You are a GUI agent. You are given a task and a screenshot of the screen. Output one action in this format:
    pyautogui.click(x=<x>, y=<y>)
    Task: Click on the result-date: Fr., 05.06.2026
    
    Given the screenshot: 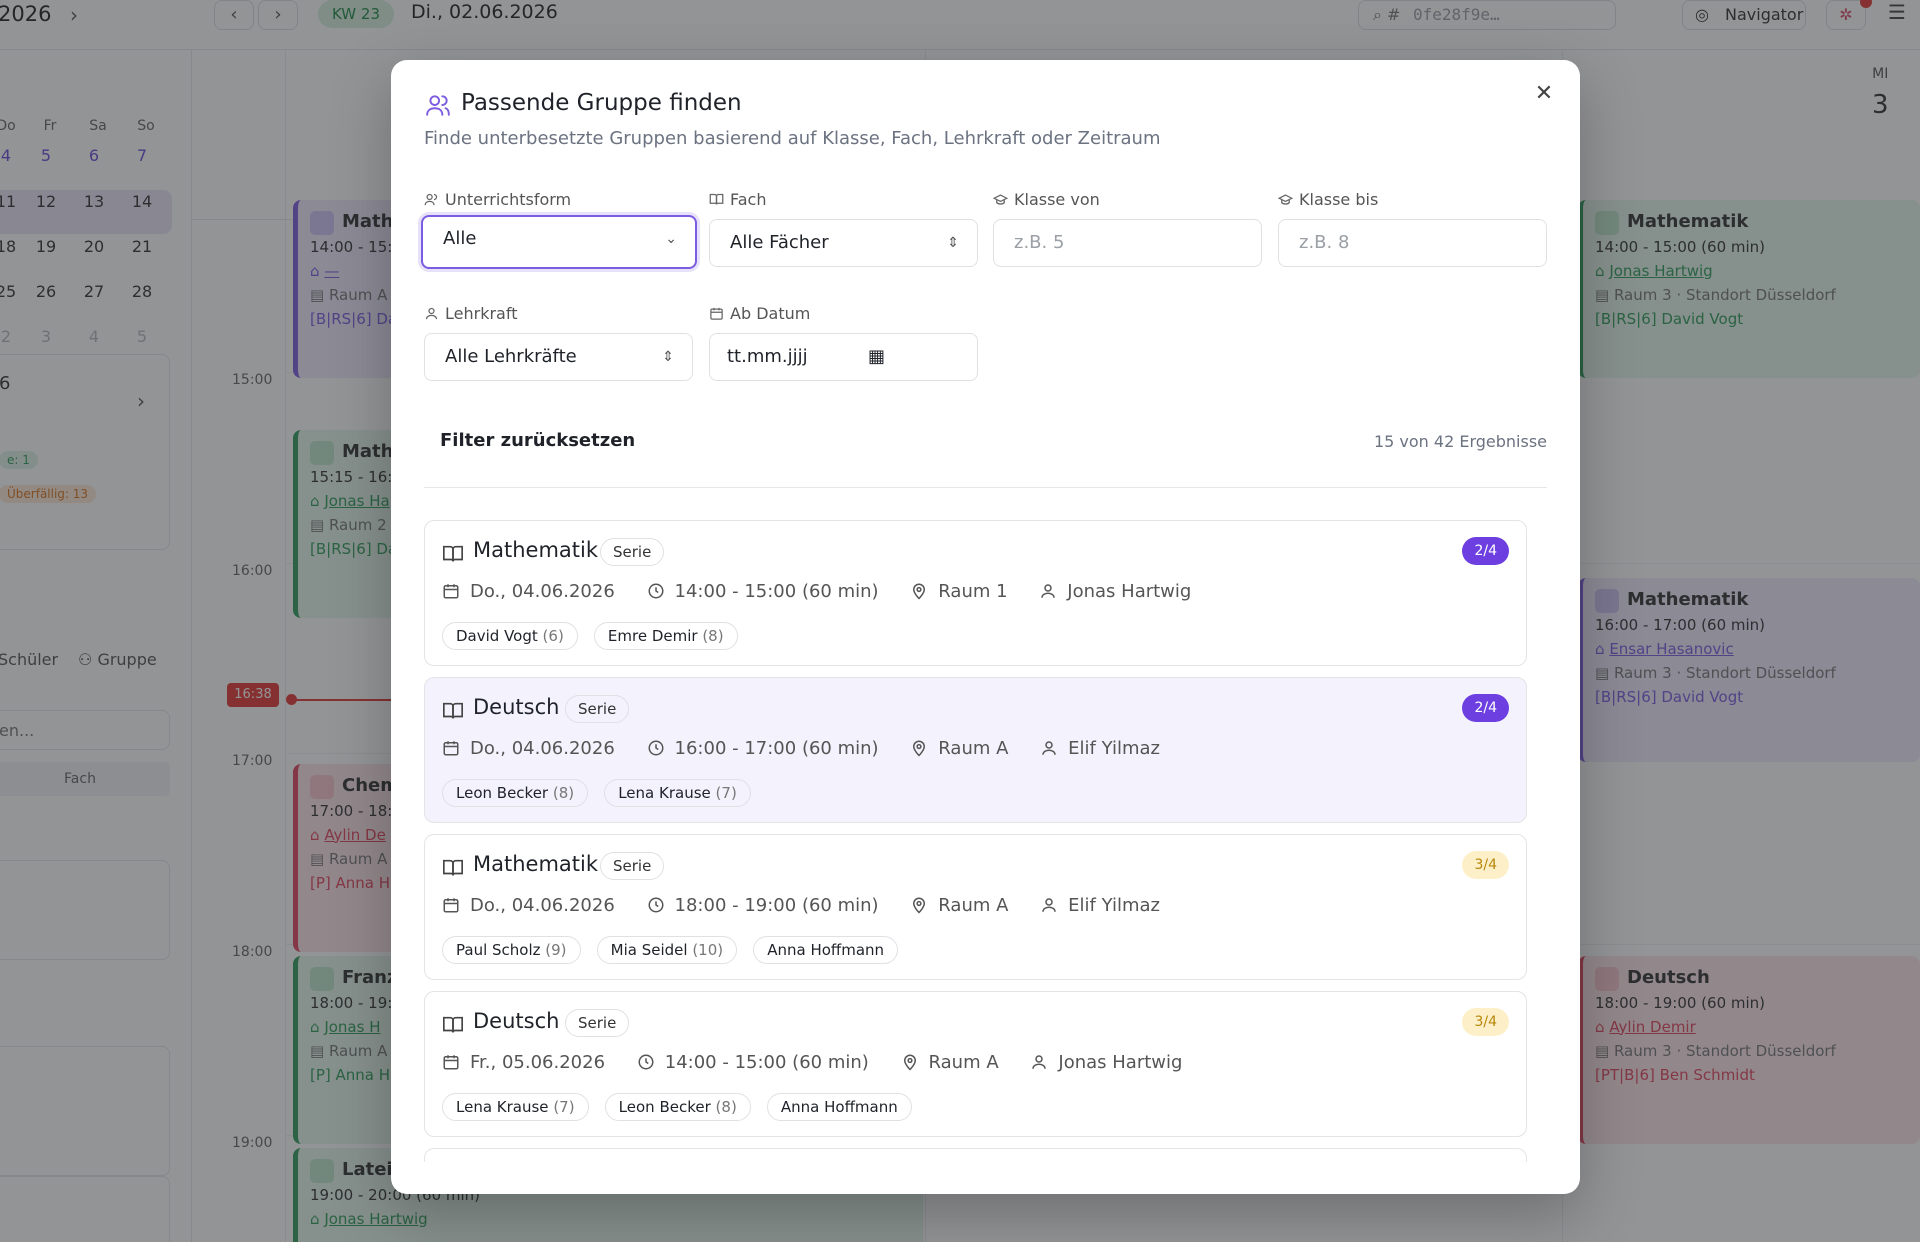 What is the action you would take?
    pyautogui.click(x=538, y=1062)
    